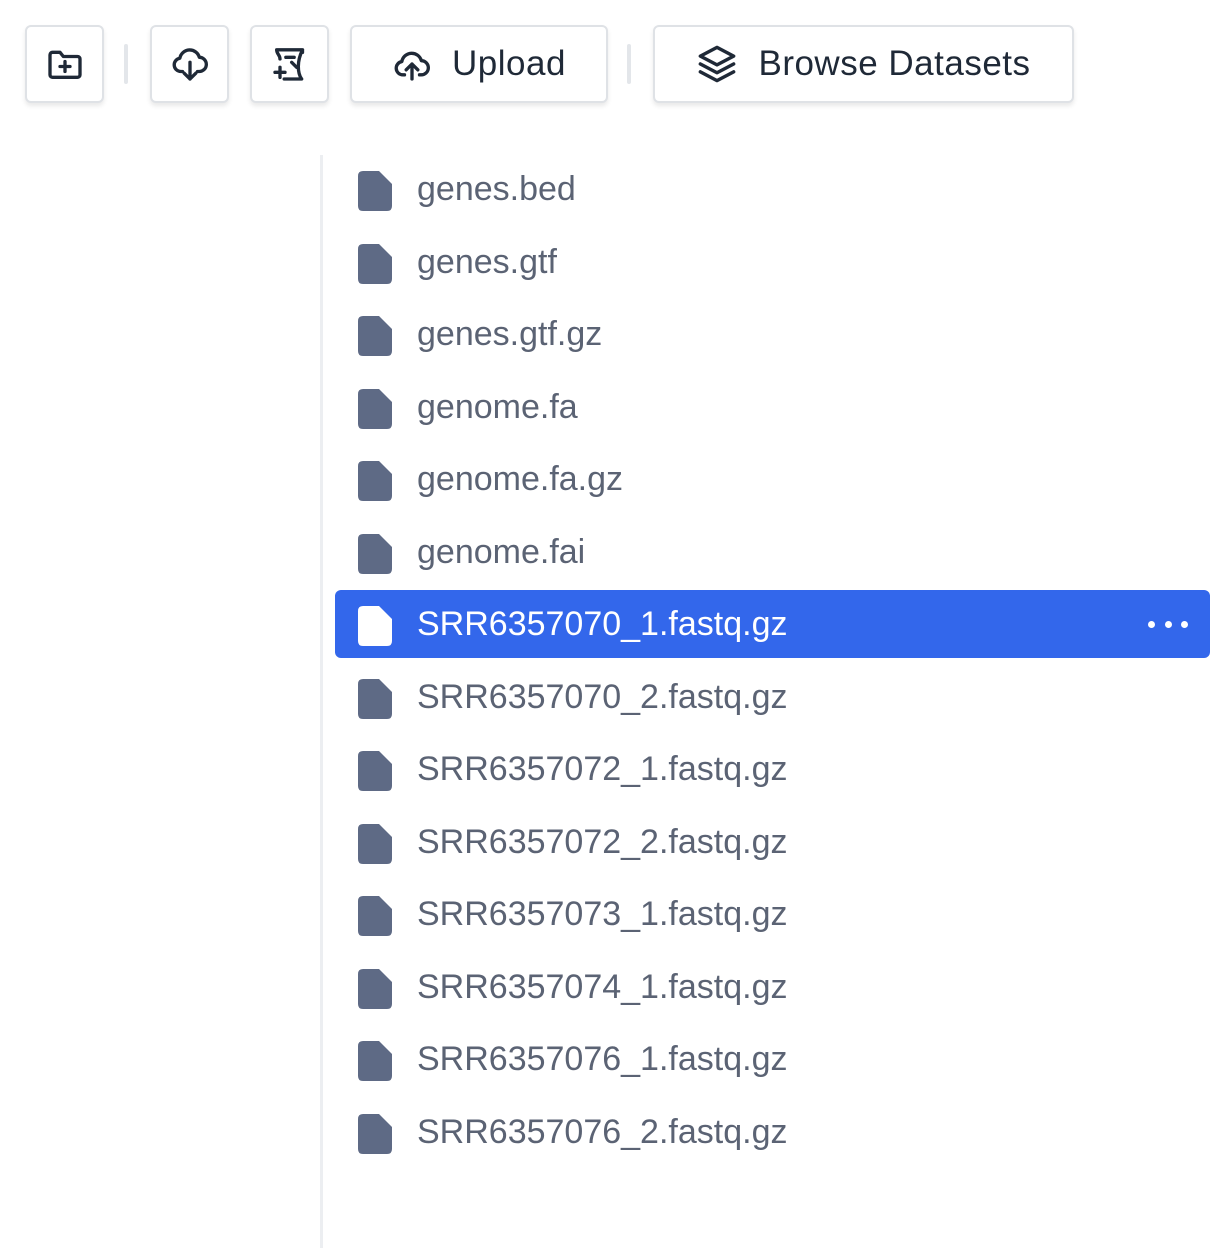 This screenshot has height=1248, width=1226. I want to click on browse-datasets-button: Browse Datasets, so click(863, 64).